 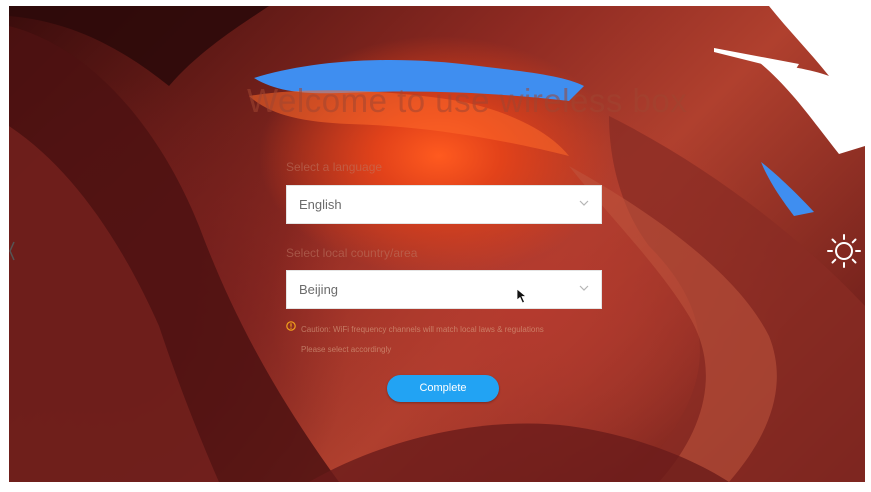 What do you see at coordinates (334, 167) in the screenshot?
I see `language-label: Select a language` at bounding box center [334, 167].